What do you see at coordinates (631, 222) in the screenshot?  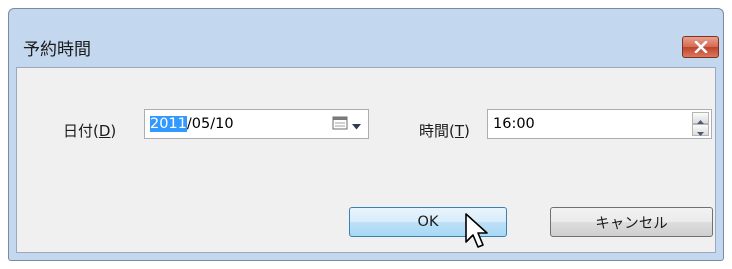 I see `cancel-button: キャンセル` at bounding box center [631, 222].